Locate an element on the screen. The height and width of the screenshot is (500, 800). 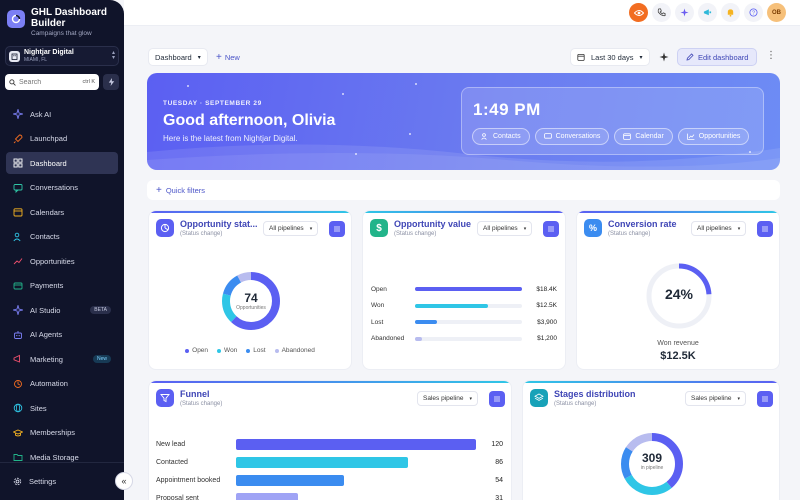
trend-icon is located at coordinates (18, 261).